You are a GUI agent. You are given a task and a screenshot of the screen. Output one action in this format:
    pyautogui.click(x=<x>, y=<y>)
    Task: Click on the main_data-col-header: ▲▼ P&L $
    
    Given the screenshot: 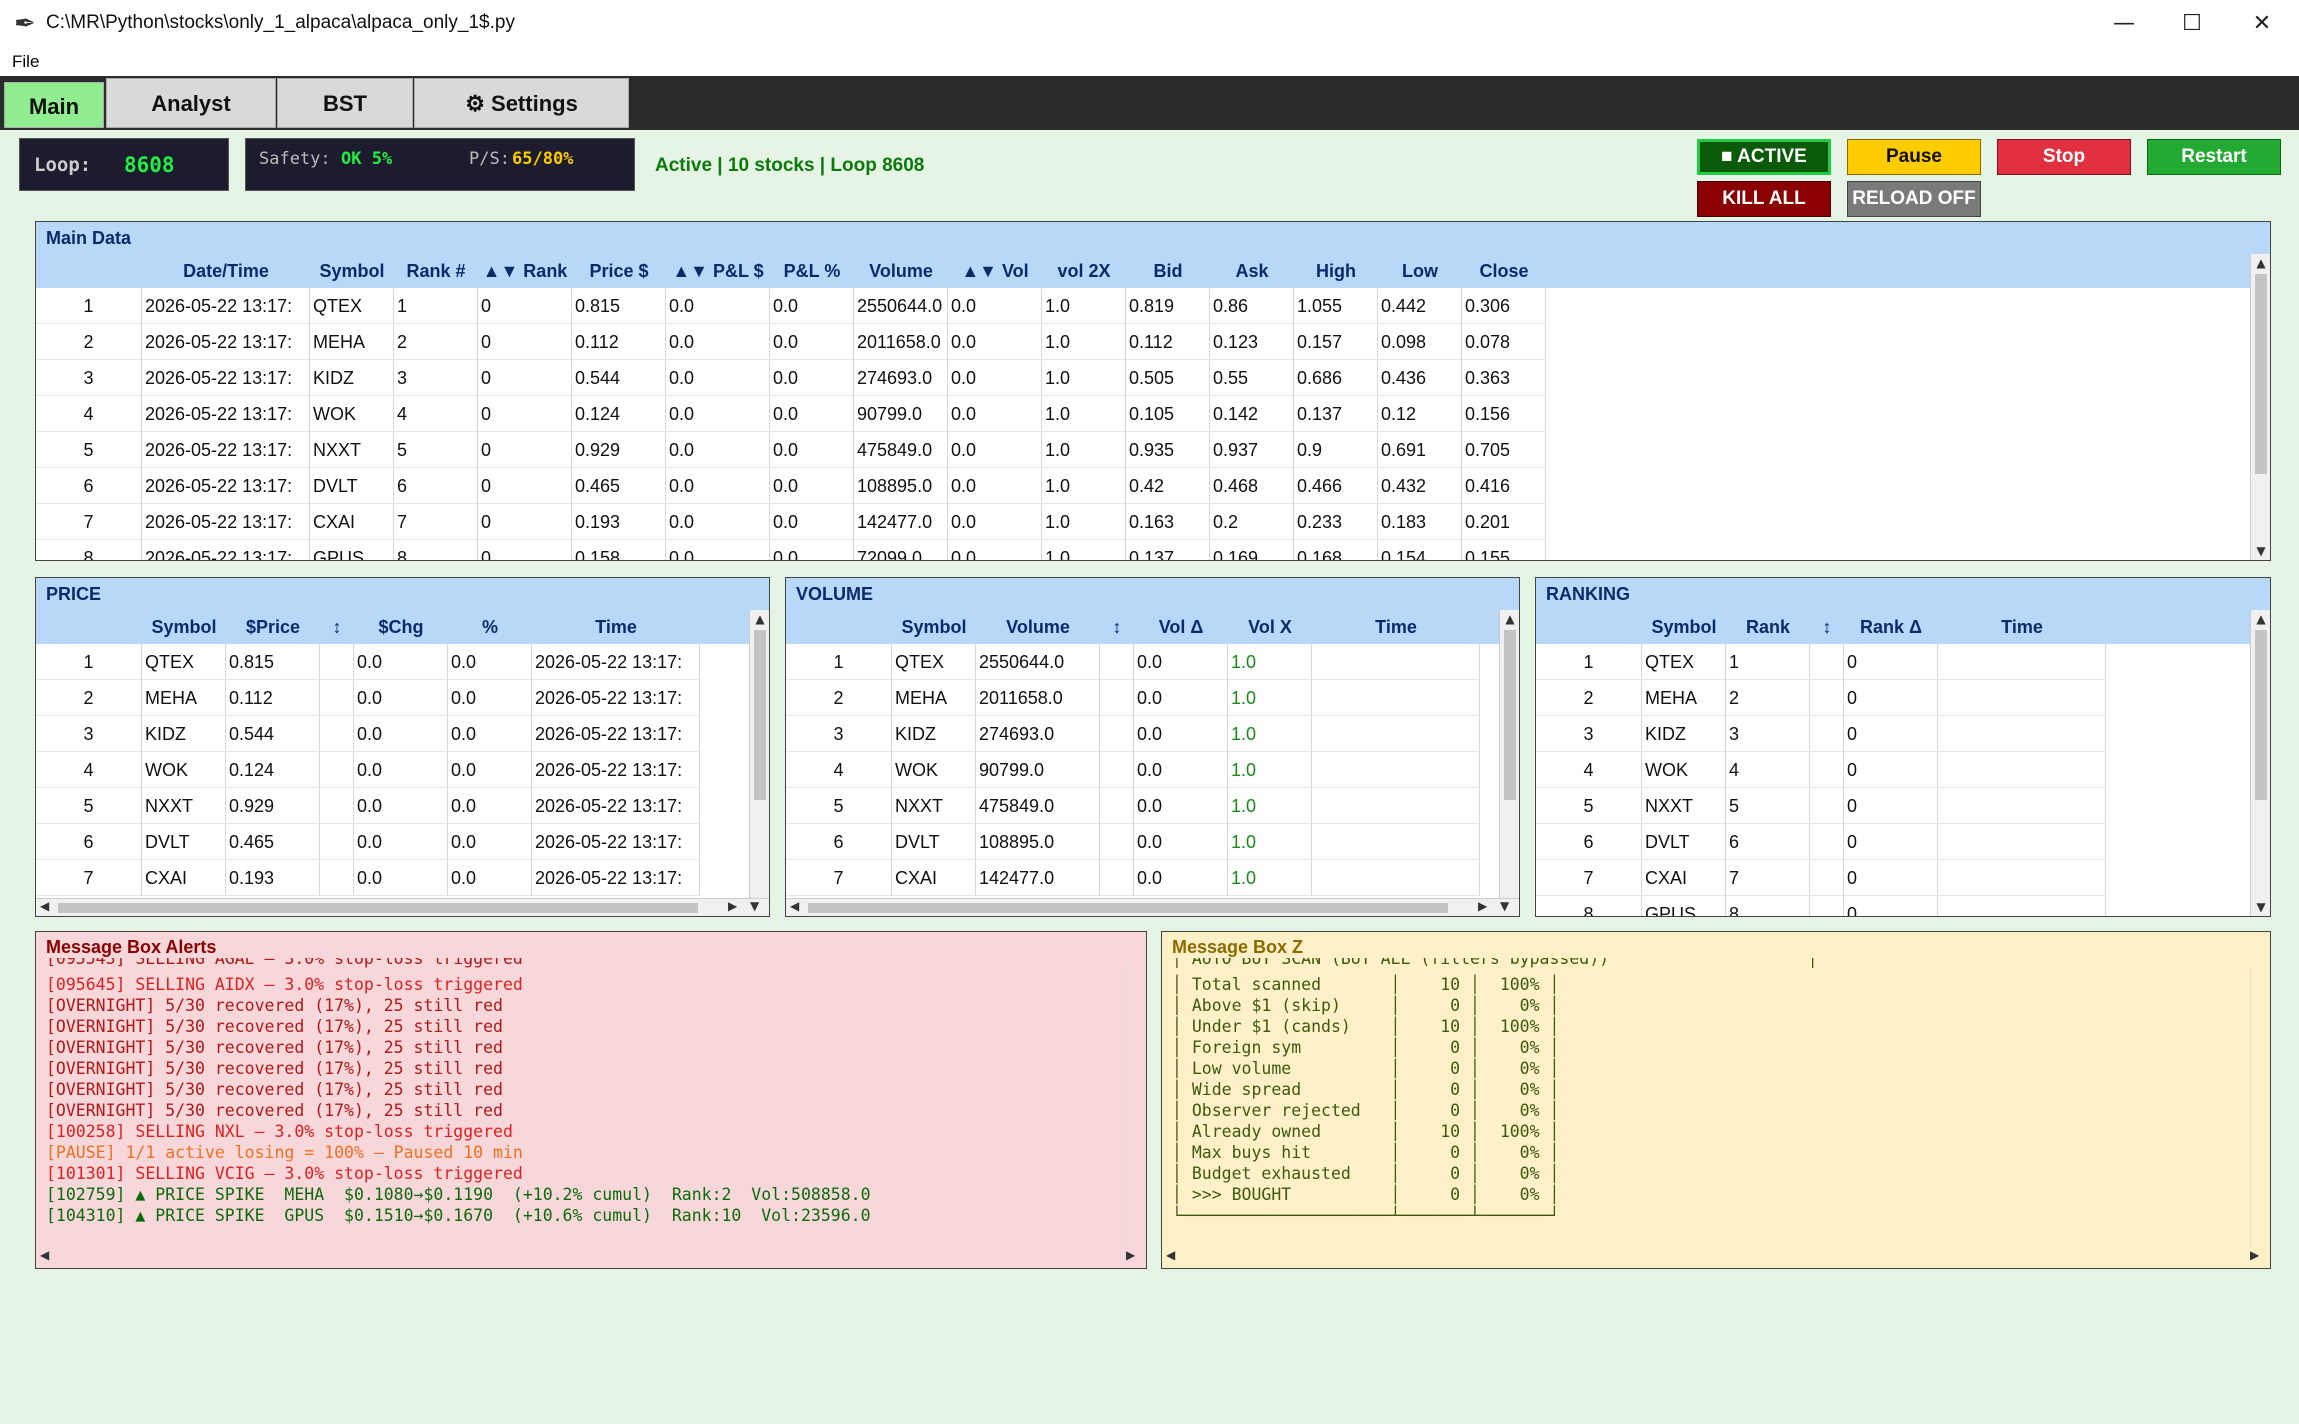 What is the action you would take?
    pyautogui.click(x=718, y=271)
    